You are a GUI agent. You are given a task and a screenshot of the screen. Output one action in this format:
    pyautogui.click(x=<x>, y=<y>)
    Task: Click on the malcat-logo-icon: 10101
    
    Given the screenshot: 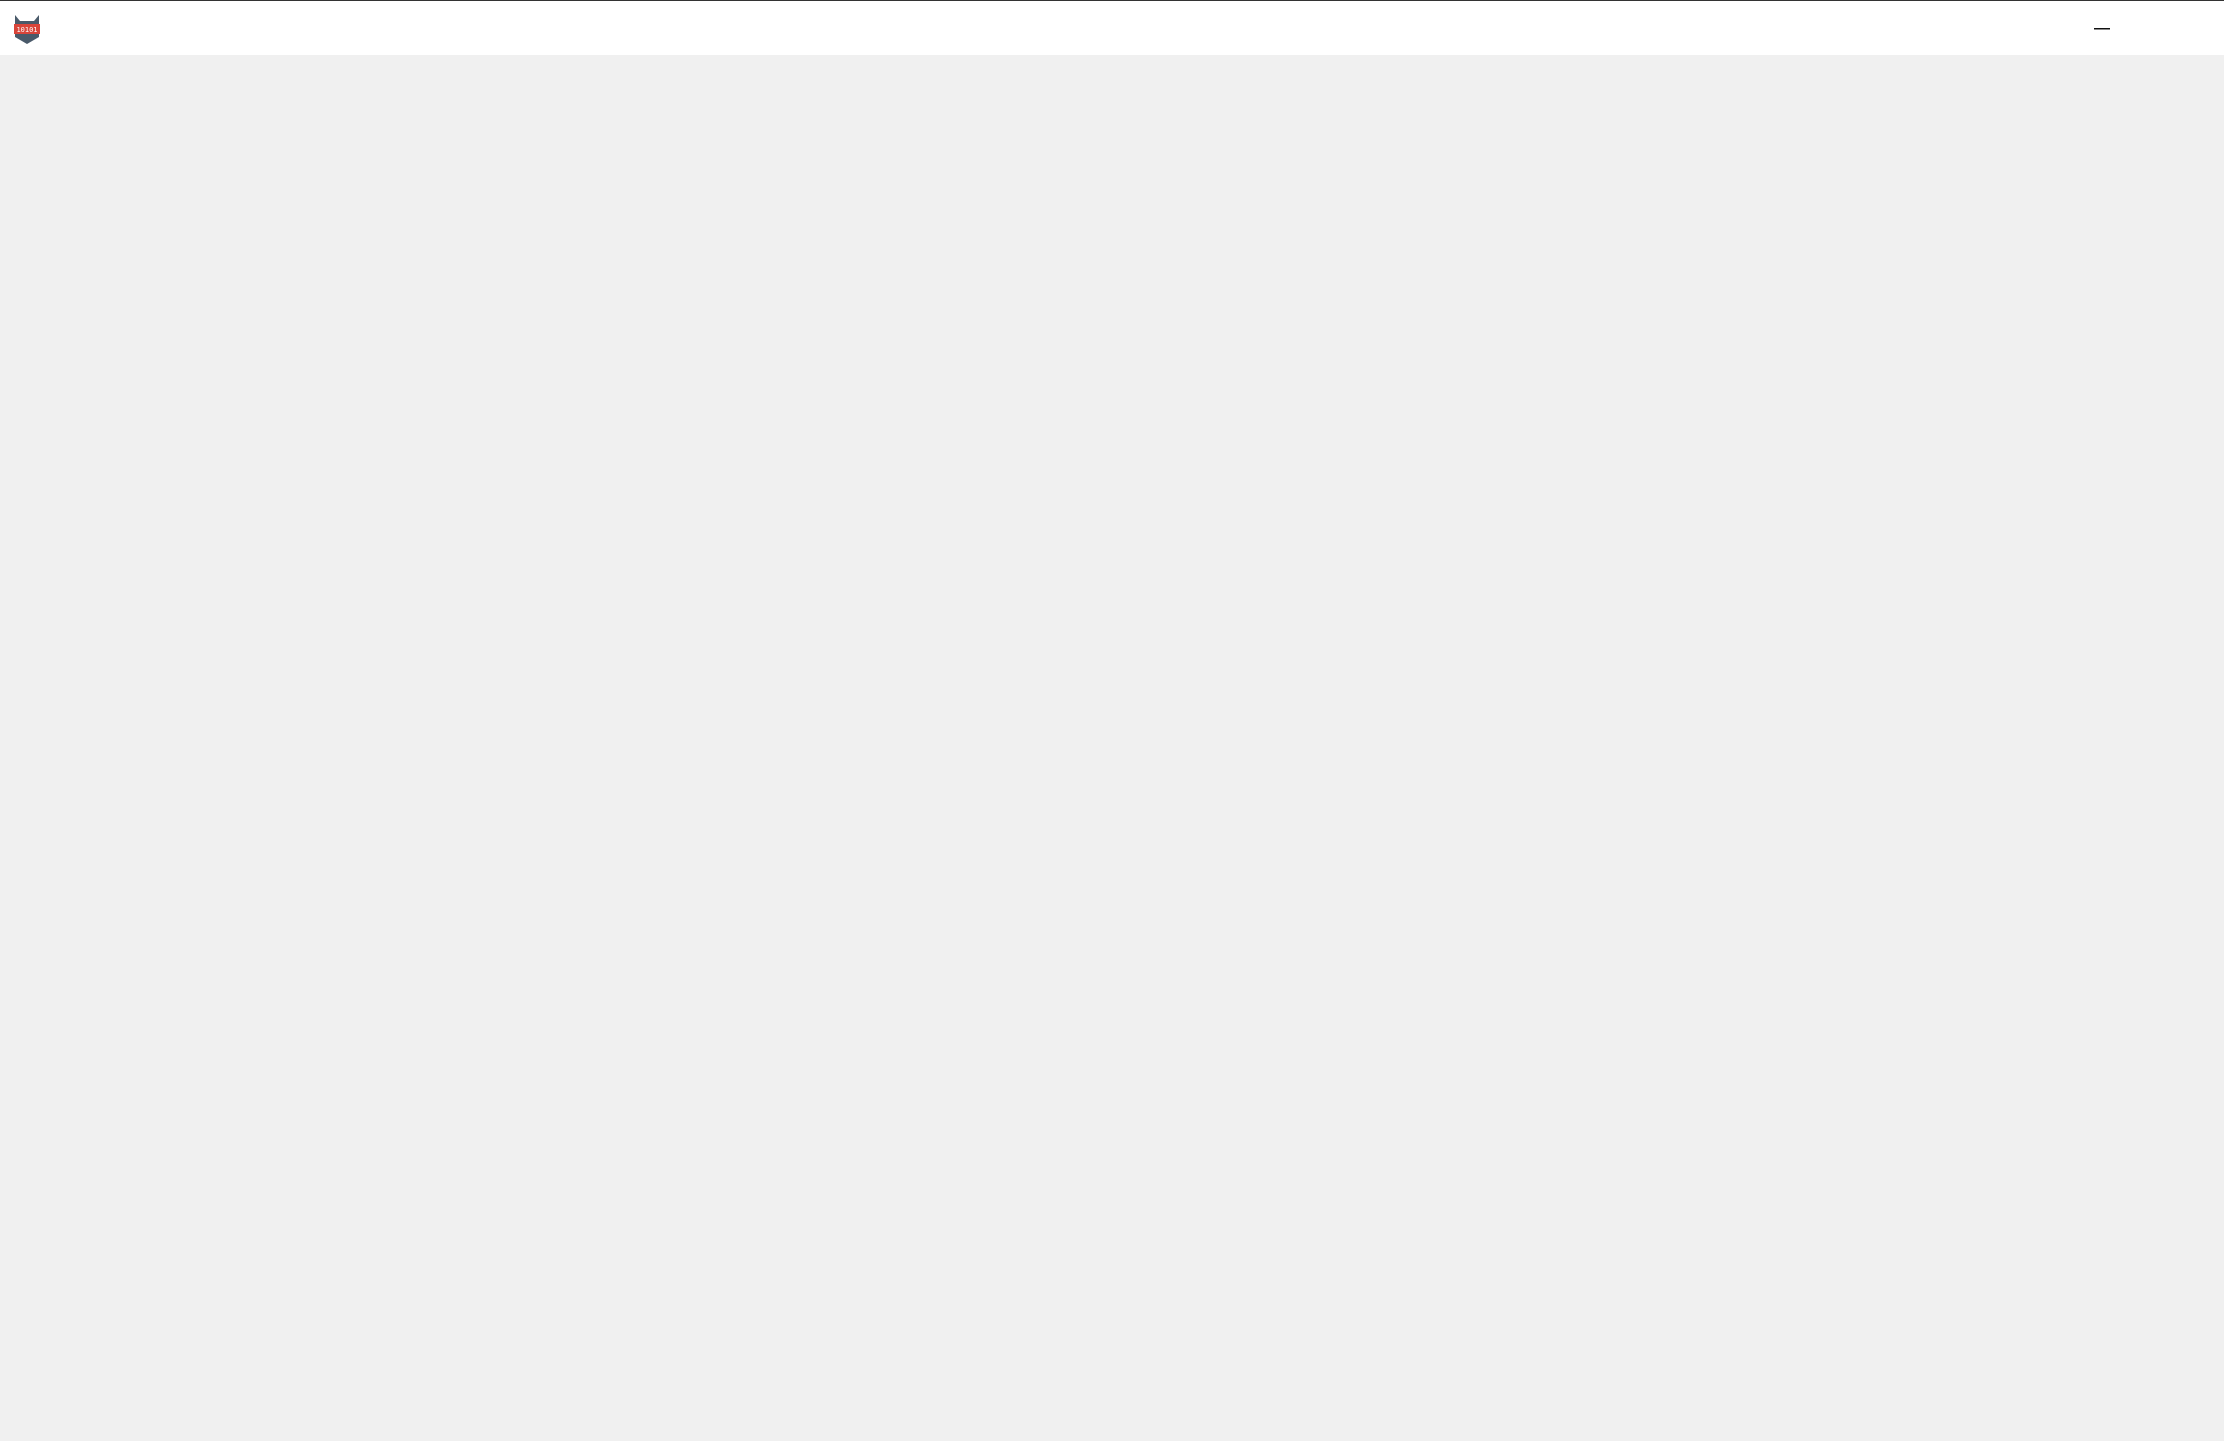 What is the action you would take?
    pyautogui.click(x=27, y=29)
    